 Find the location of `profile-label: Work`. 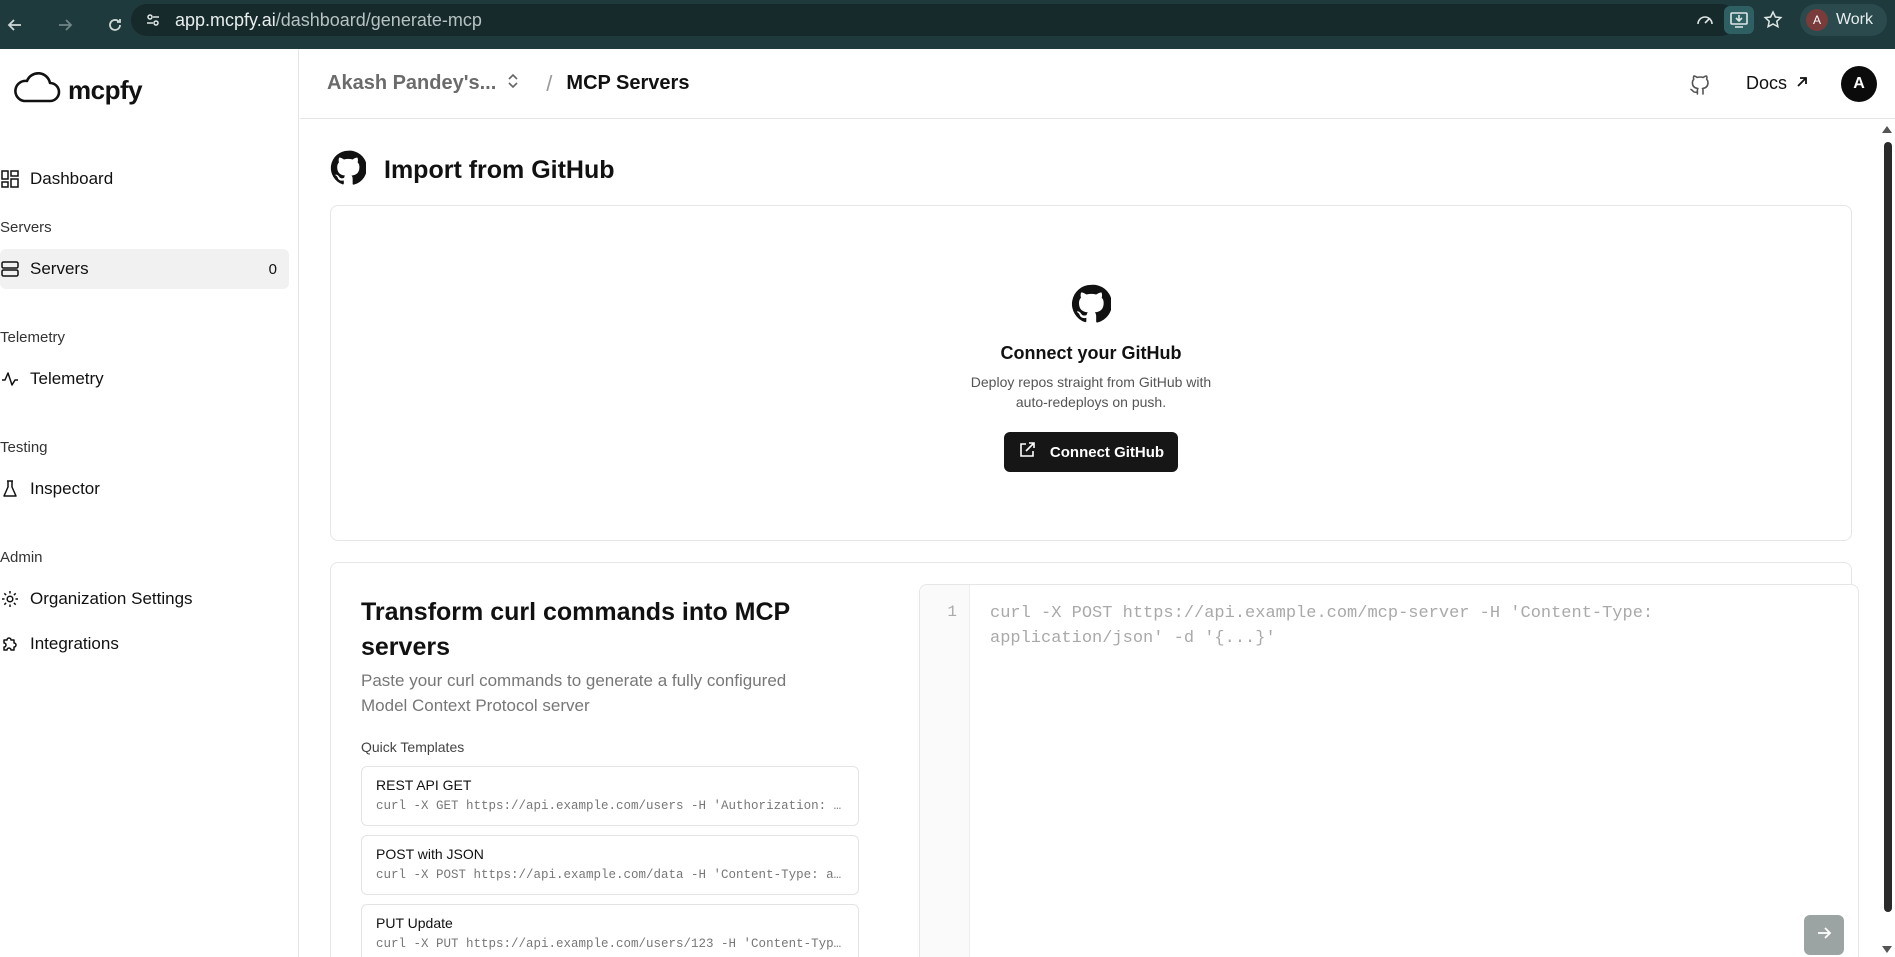

profile-label: Work is located at coordinates (1854, 19).